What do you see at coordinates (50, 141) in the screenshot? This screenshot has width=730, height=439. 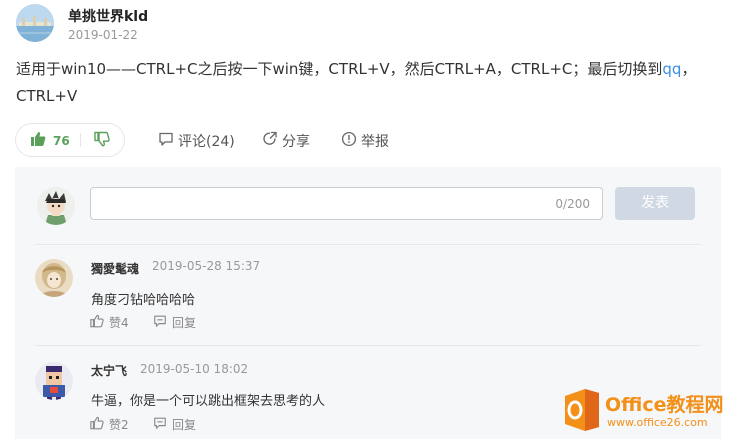 I see `upvote-button: 76` at bounding box center [50, 141].